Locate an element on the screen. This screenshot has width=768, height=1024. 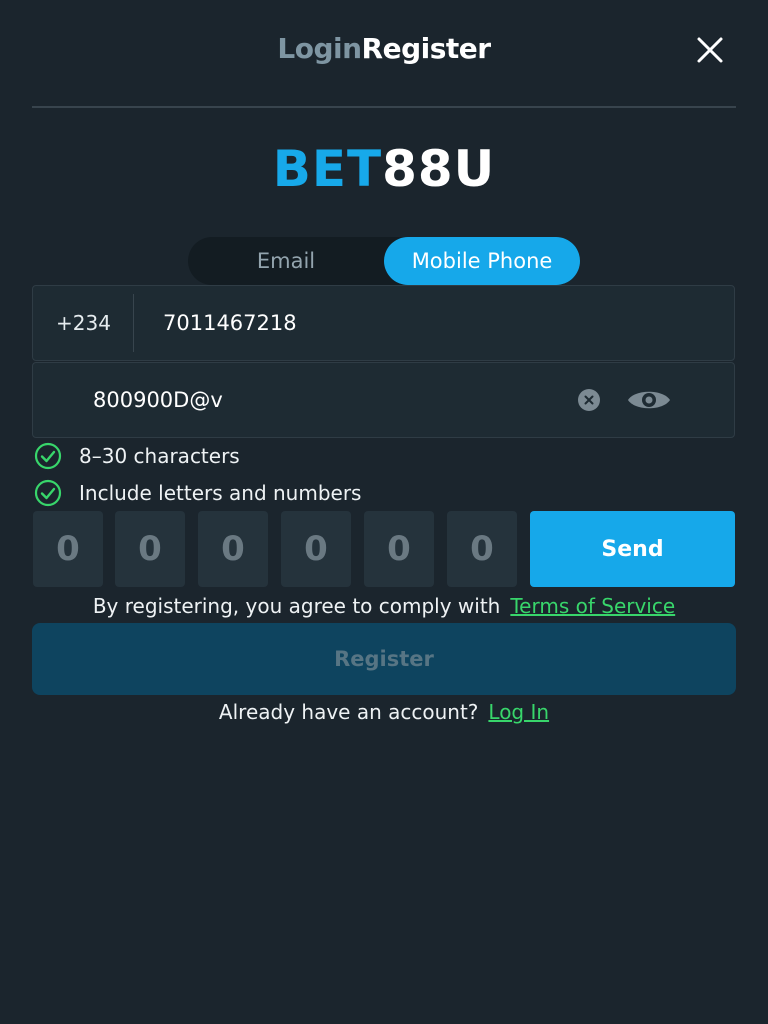
eye-icon is located at coordinates (649, 400).